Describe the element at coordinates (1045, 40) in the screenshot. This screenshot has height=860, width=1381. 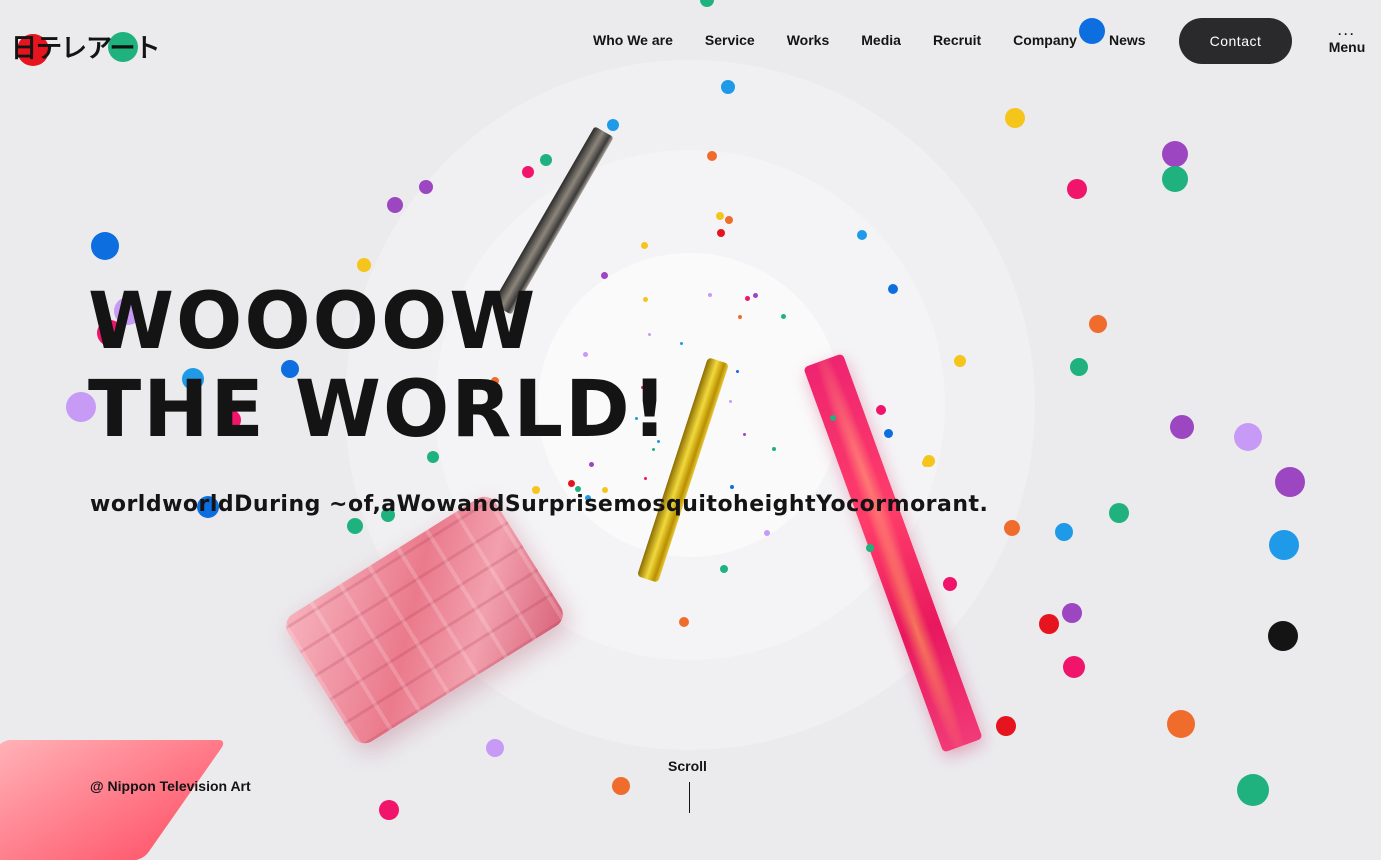
I see `nav-company: Company` at that location.